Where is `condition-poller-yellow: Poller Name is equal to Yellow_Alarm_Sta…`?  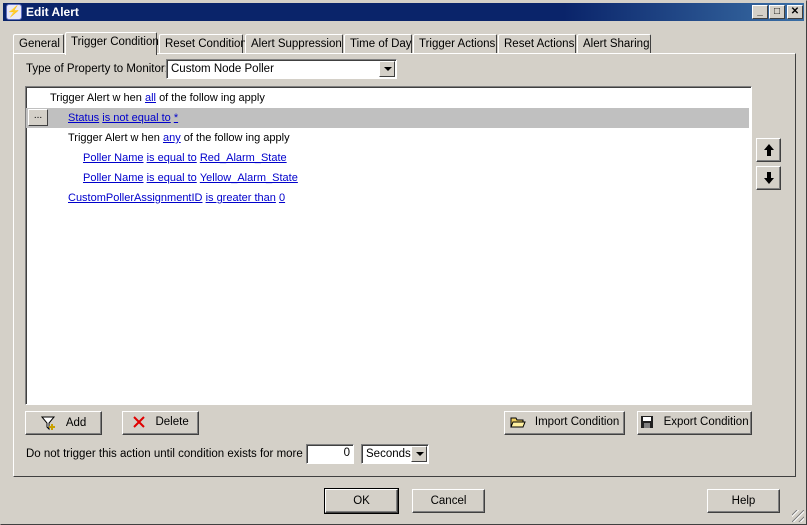
condition-poller-yellow: Poller Name is equal to Yellow_Alarm_Sta… is located at coordinates (190, 182).